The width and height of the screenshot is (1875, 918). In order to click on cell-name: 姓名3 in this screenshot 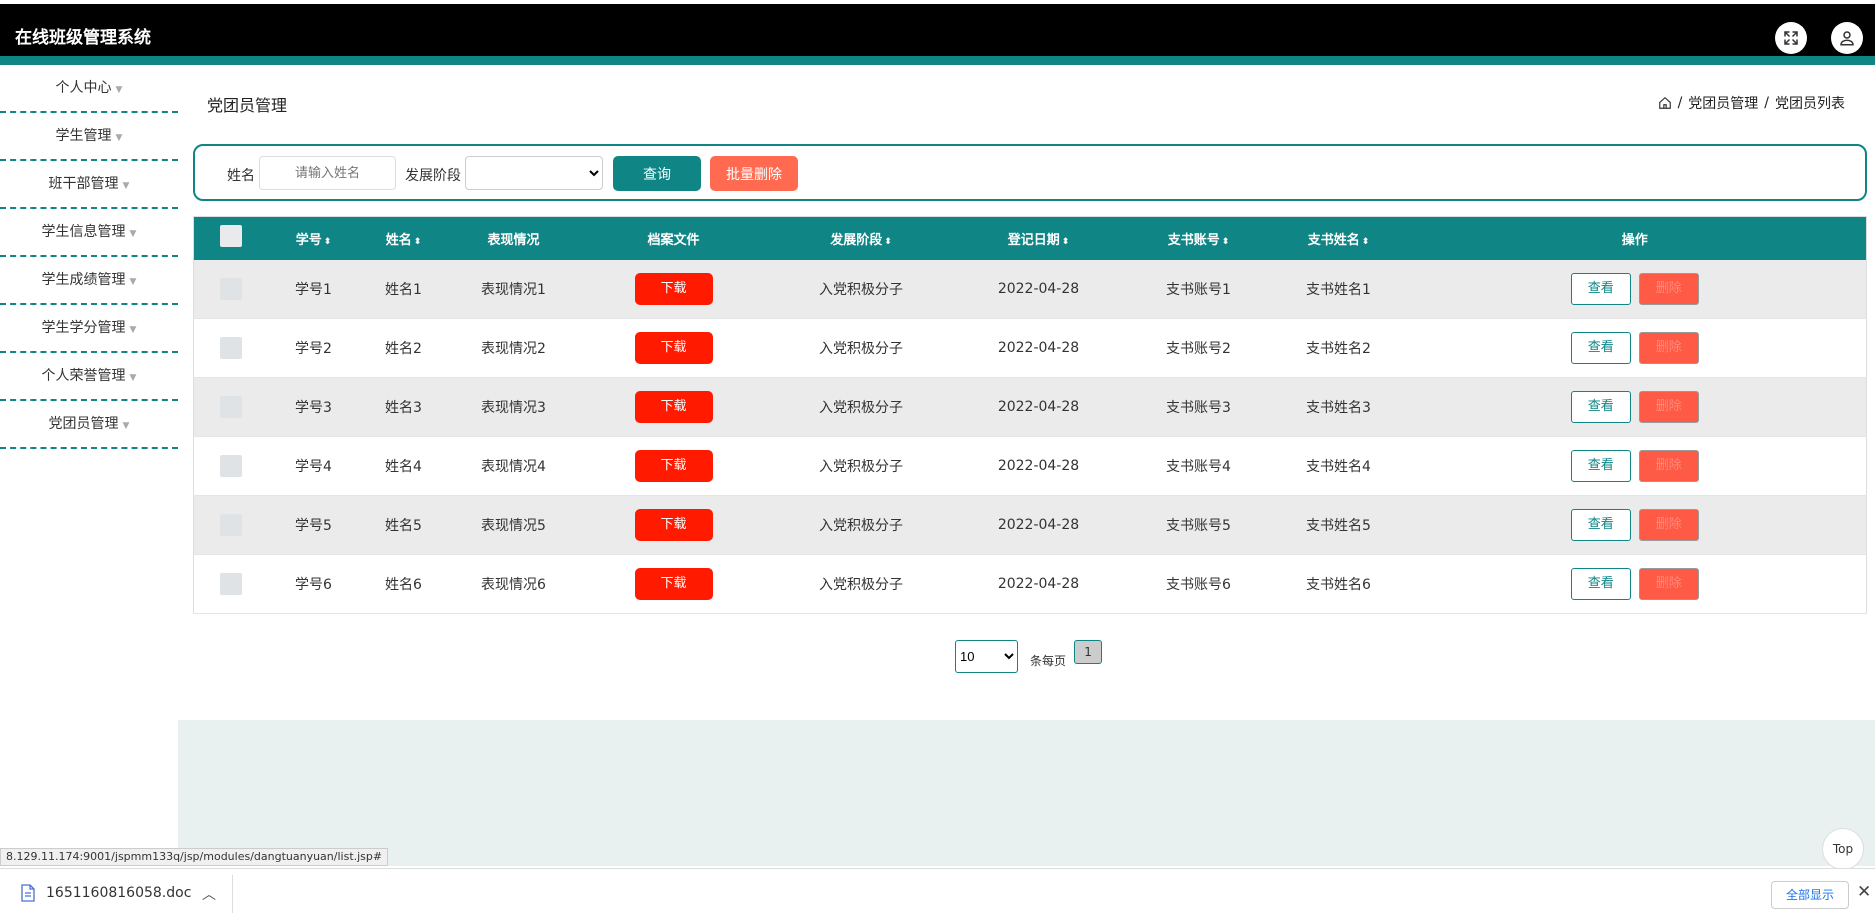, I will do `click(403, 407)`.